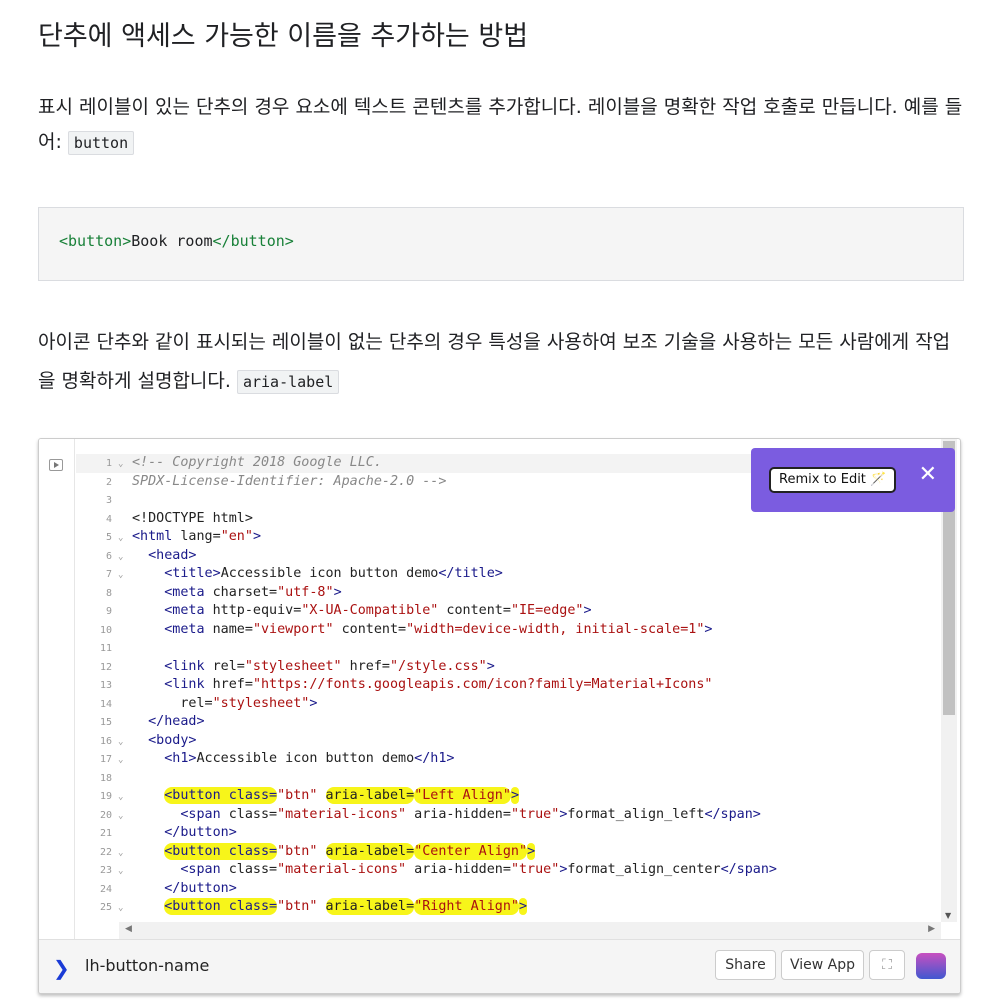 This screenshot has height=1000, width=995. I want to click on code-example-block: <button>Book room</button>, so click(501, 244).